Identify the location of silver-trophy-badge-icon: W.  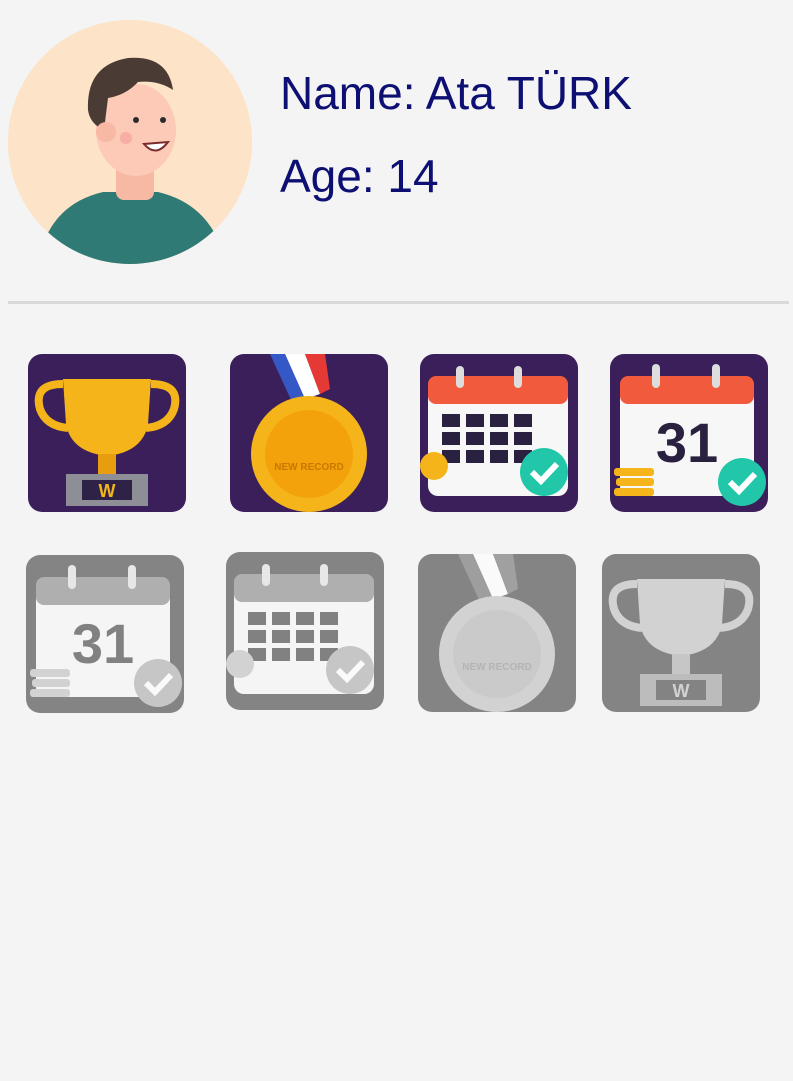
(681, 633).